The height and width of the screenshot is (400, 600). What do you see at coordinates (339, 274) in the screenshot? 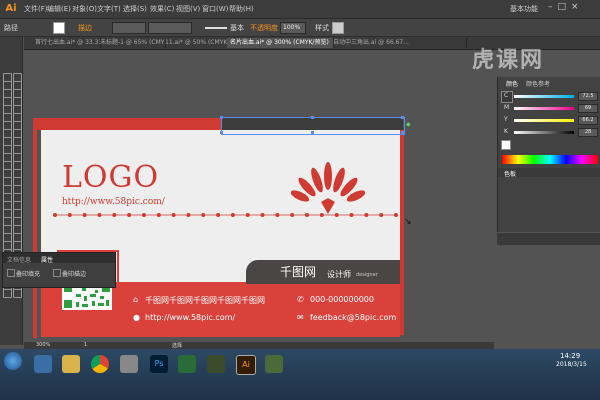
I see `card-job-title: 设计师` at bounding box center [339, 274].